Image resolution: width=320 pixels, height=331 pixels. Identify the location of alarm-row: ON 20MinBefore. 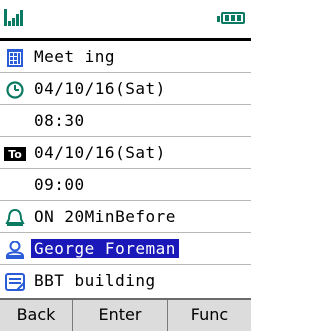
(125, 217).